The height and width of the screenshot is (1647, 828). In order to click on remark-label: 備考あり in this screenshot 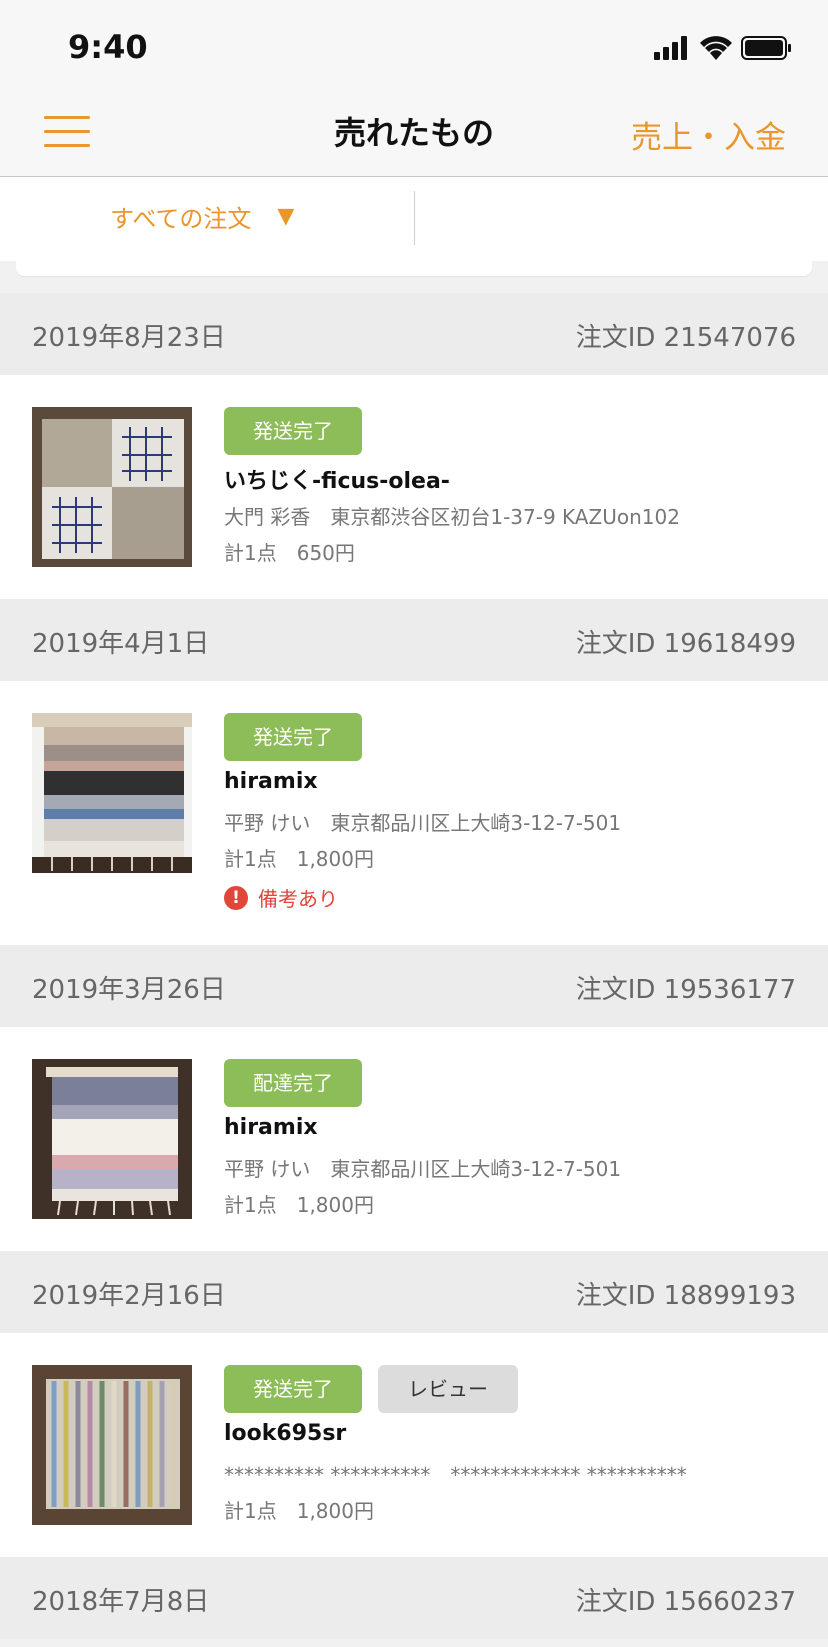, I will do `click(298, 899)`.